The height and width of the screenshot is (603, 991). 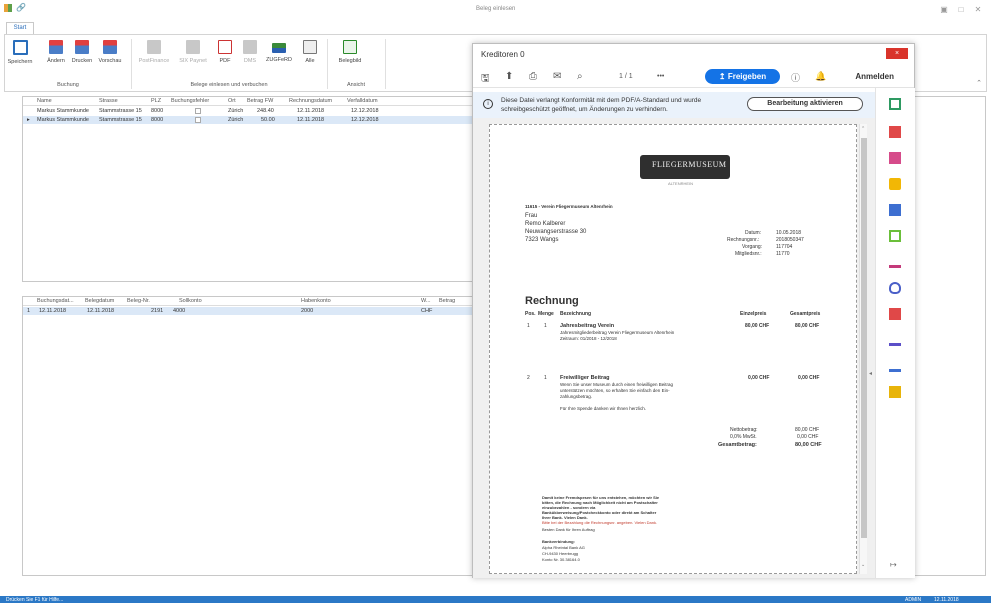 What do you see at coordinates (82, 57) in the screenshot?
I see `print-button: Drucken` at bounding box center [82, 57].